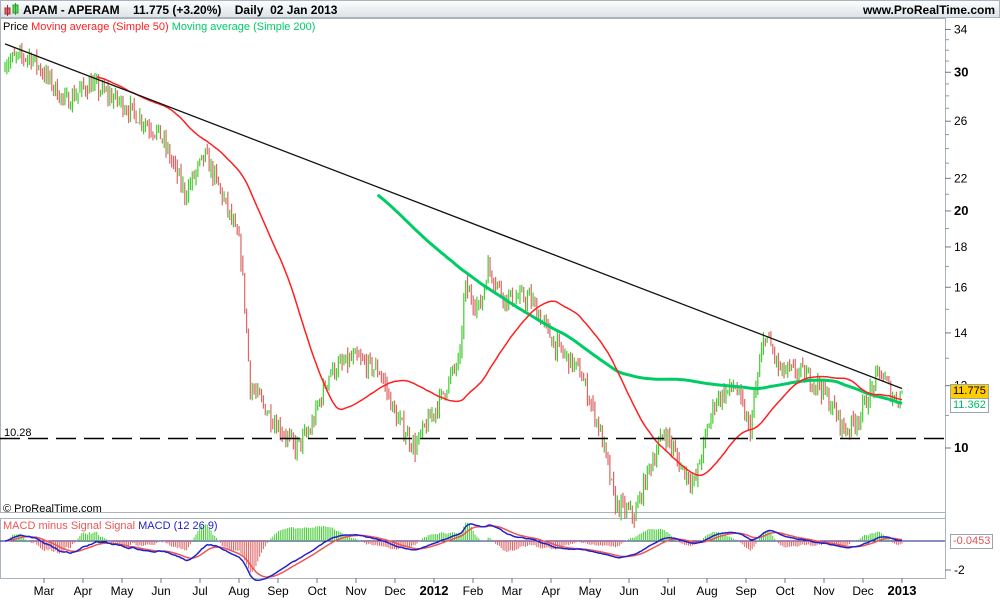 Image resolution: width=1000 pixels, height=600 pixels. What do you see at coordinates (969, 391) in the screenshot?
I see `last-price-tag: 11.775` at bounding box center [969, 391].